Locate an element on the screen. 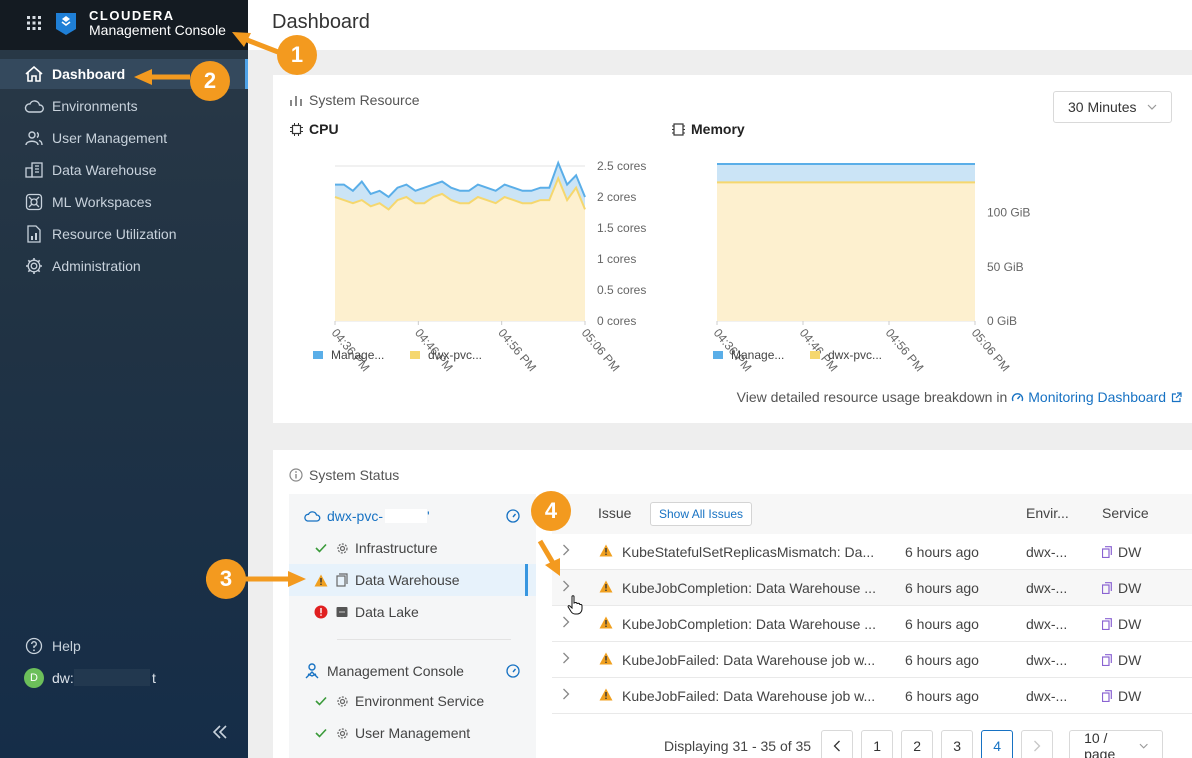  x-tick-label: 05:06 PM is located at coordinates (991, 350).